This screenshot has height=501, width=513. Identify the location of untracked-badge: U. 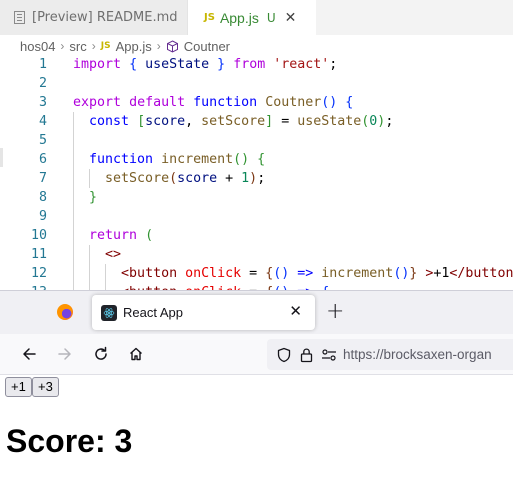
(271, 17).